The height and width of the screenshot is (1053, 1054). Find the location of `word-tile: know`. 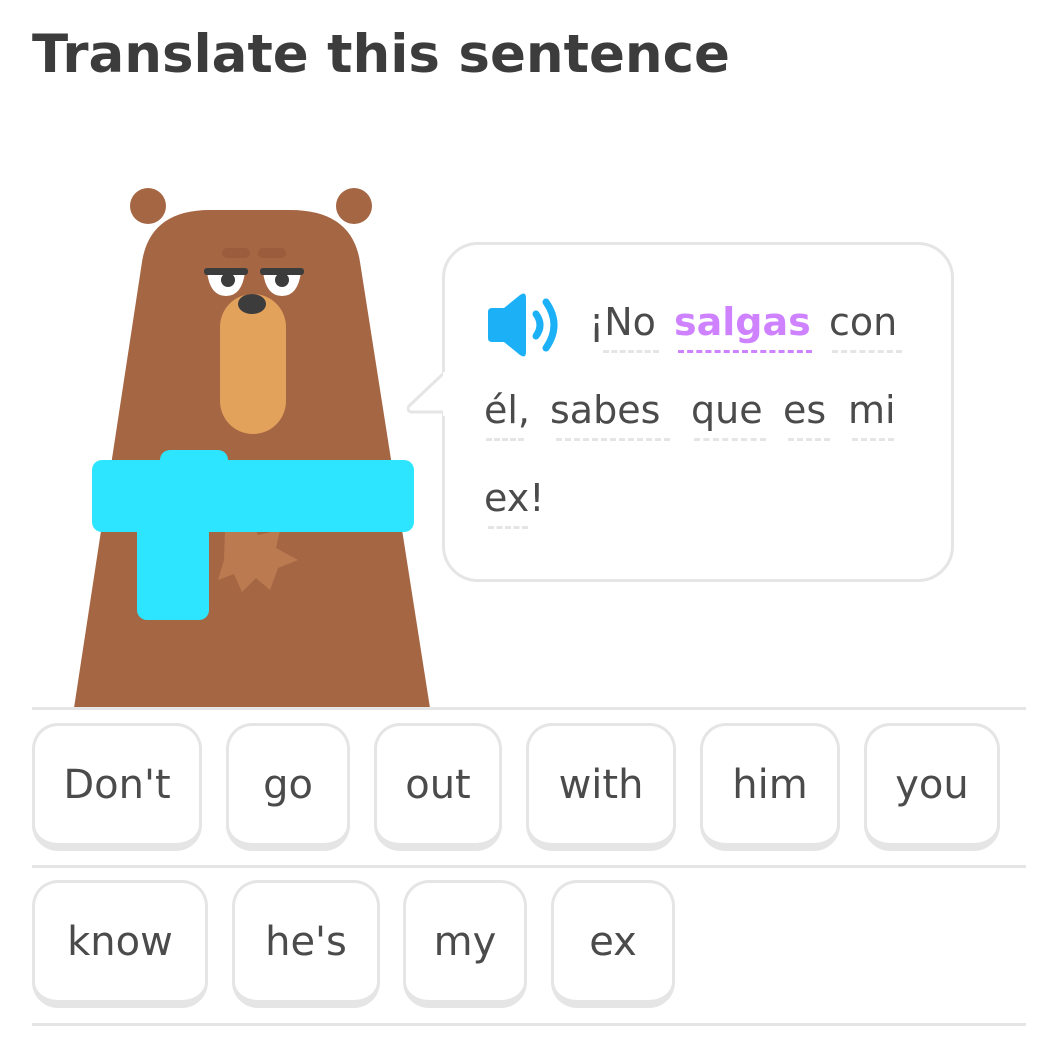

word-tile: know is located at coordinates (120, 944).